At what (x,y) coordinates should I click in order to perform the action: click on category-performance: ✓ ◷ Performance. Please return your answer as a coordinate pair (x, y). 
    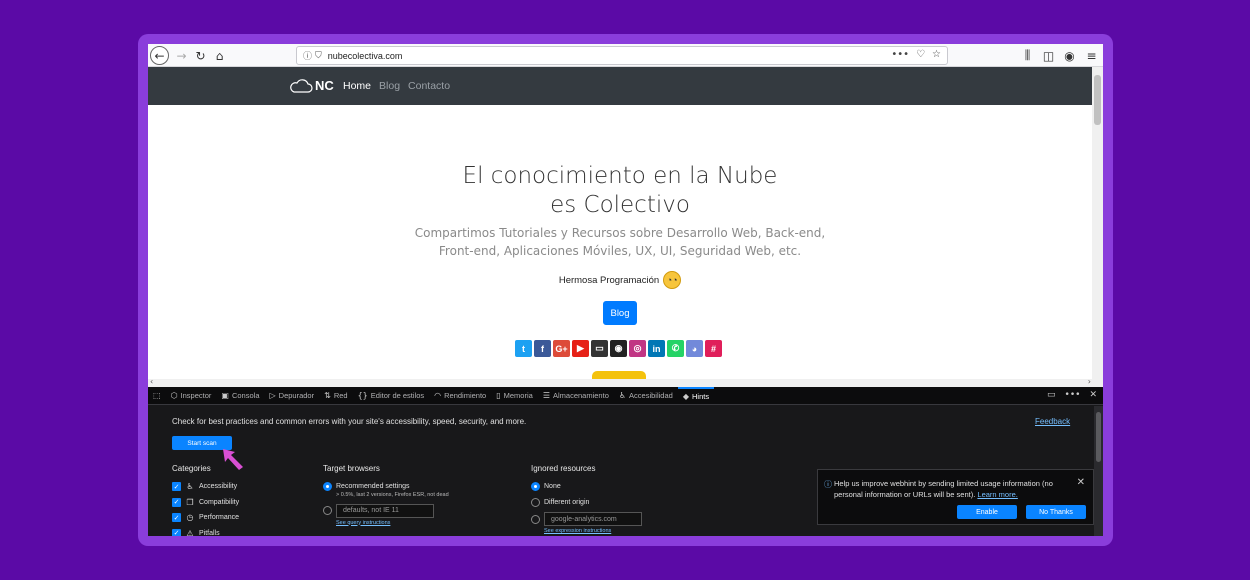
    Looking at the image, I should click on (205, 518).